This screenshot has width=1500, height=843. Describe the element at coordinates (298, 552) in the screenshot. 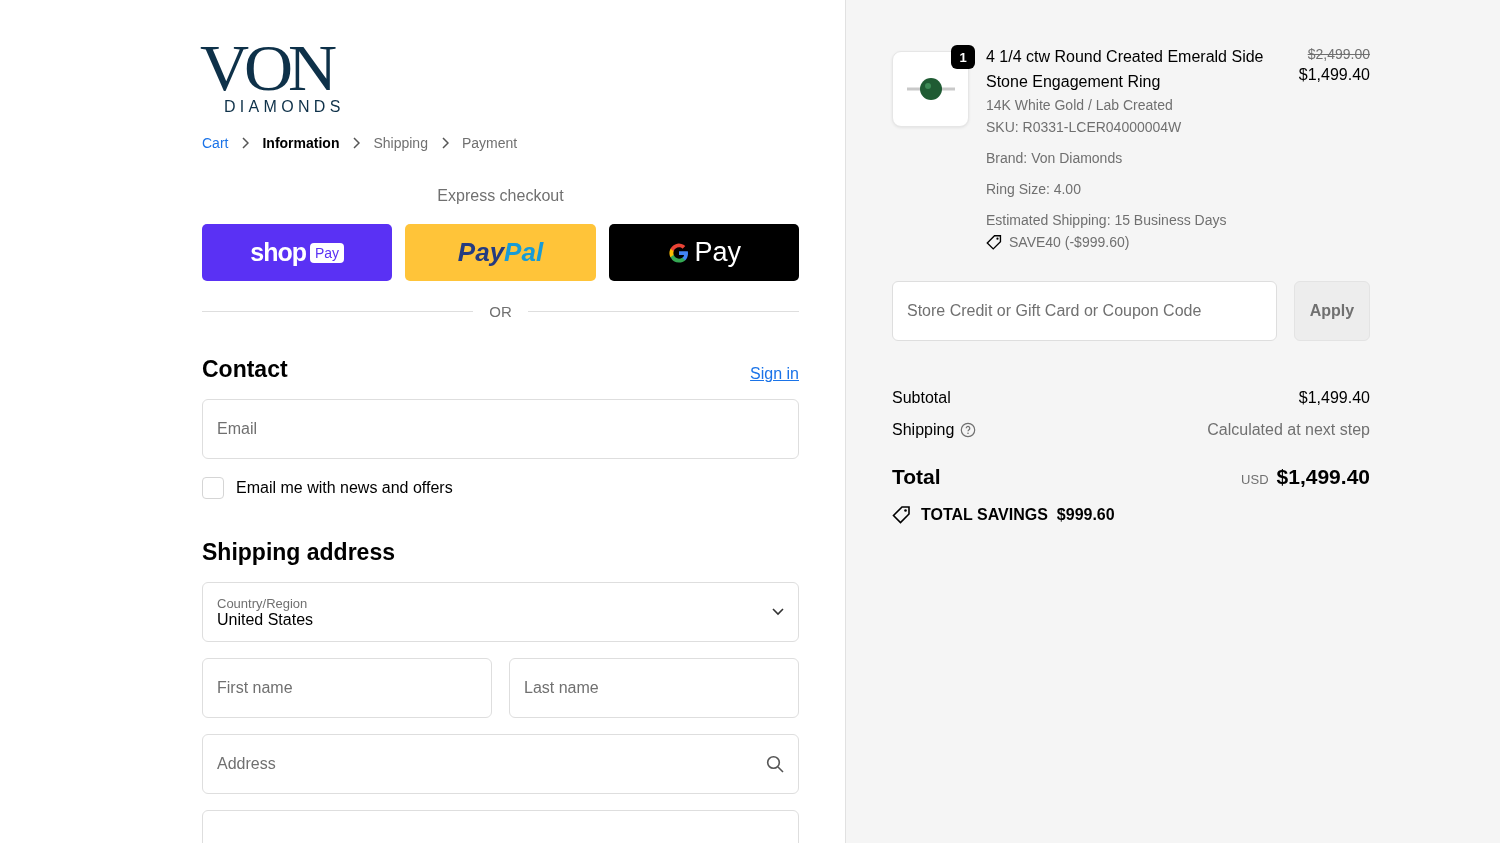

I see `shipping-address-heading: Shipping address` at that location.